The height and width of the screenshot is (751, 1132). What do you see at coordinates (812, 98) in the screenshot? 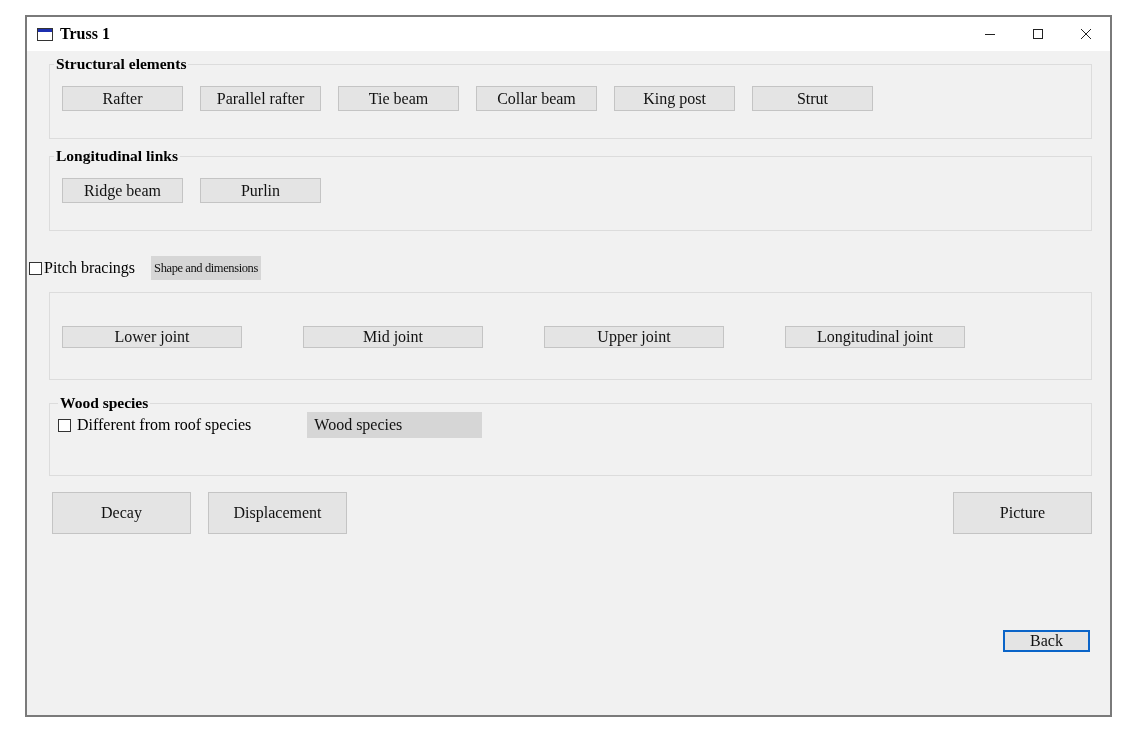
I see `element-button: Strut` at bounding box center [812, 98].